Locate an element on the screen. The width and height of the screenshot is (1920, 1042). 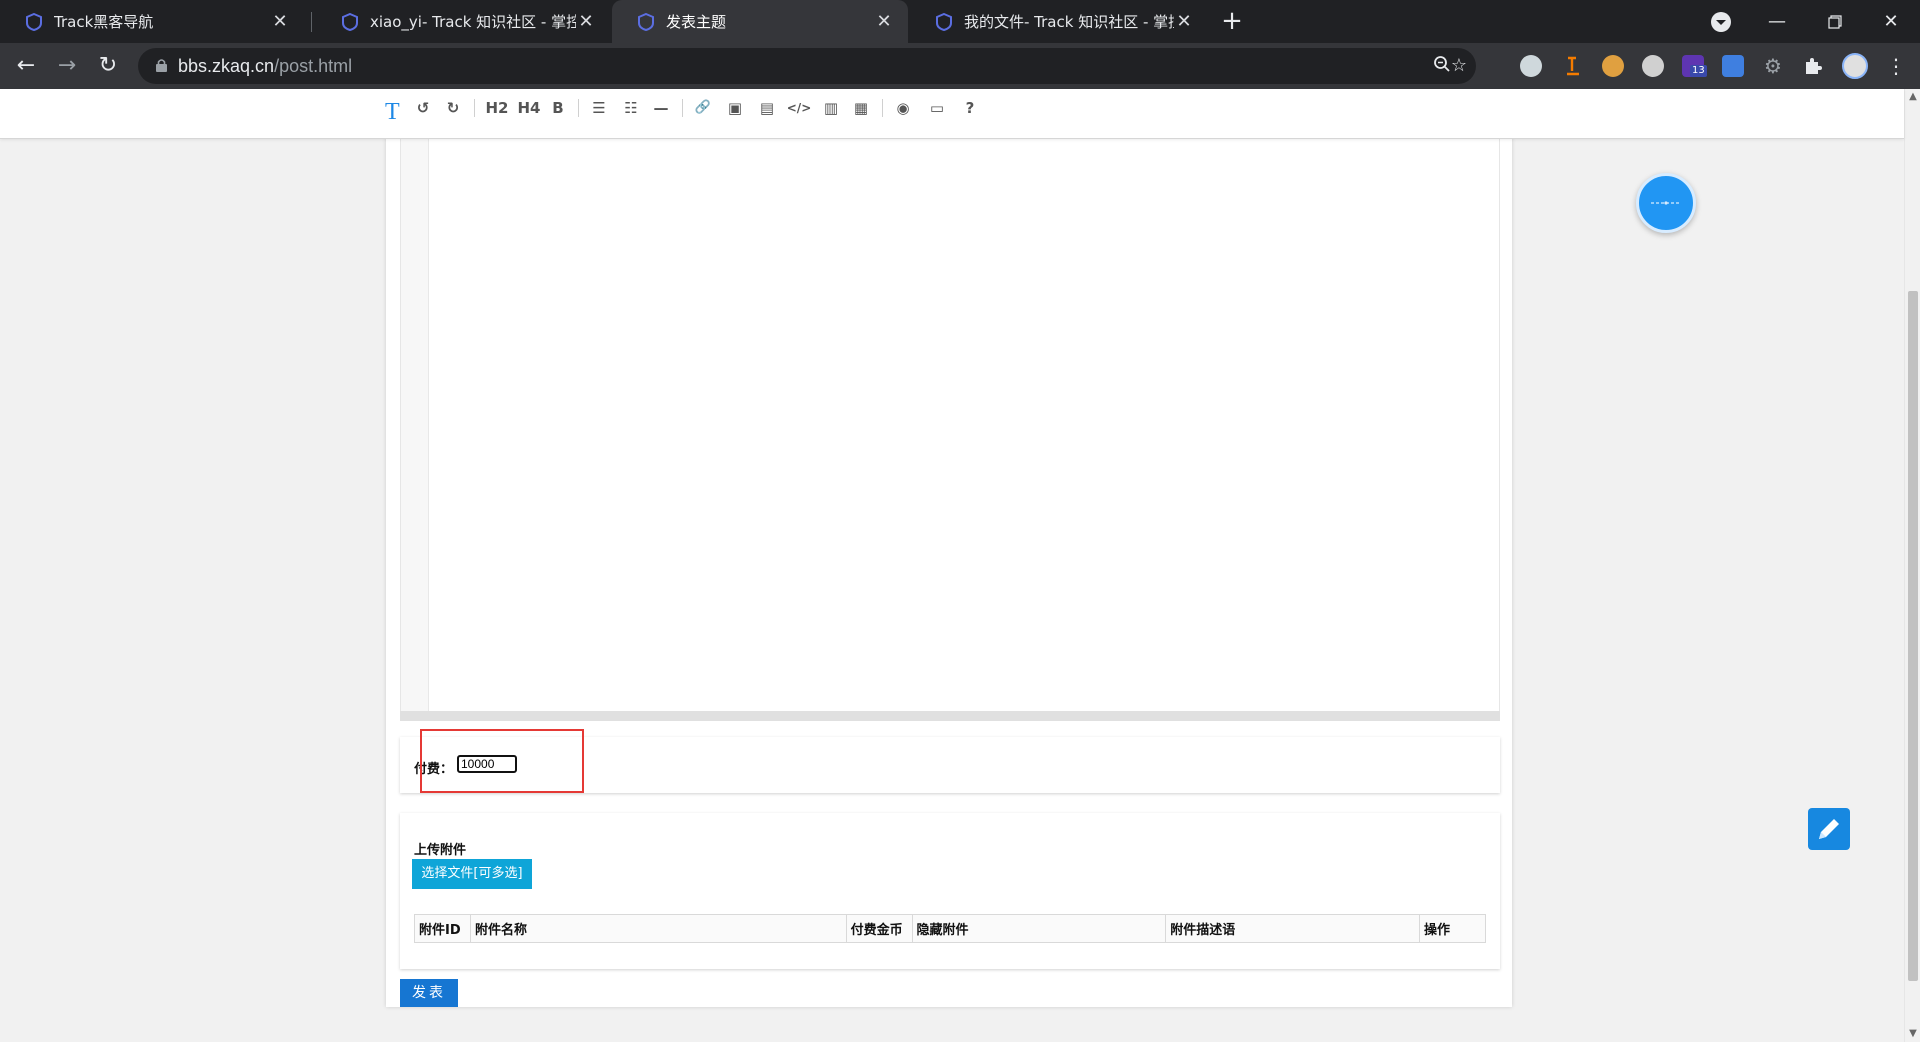
reload-icon: ↻ is located at coordinates (108, 65).